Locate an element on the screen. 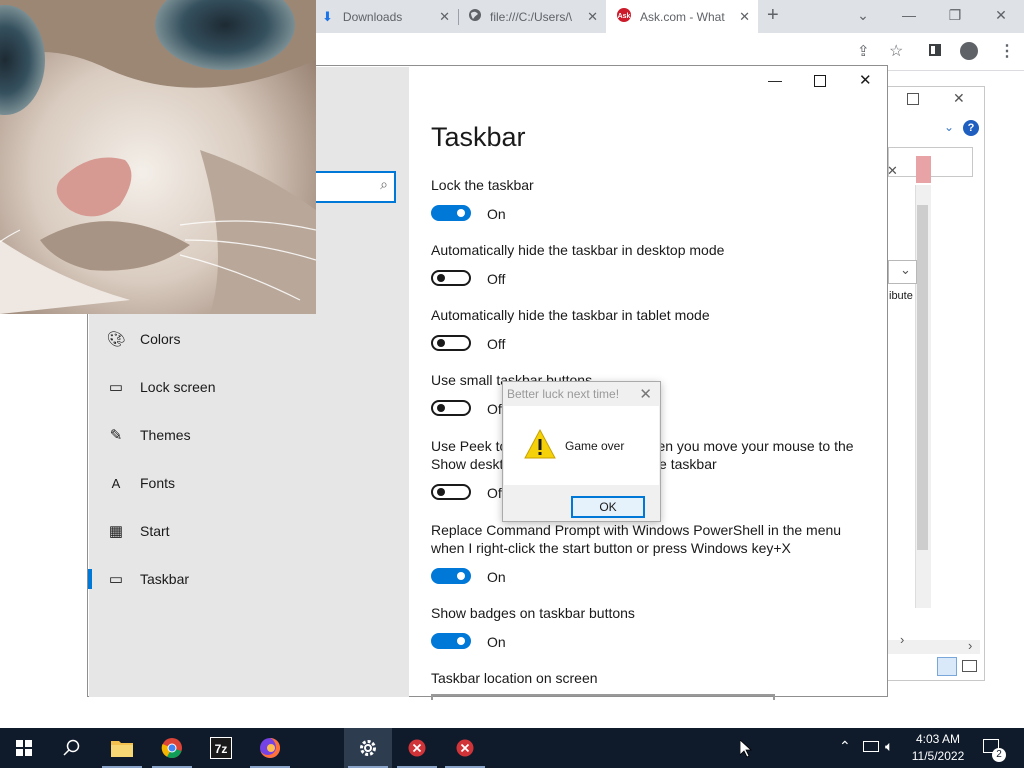 Image resolution: width=1024 pixels, height=768 pixels. tab-label: file:///C:/Users/\ is located at coordinates (531, 16).